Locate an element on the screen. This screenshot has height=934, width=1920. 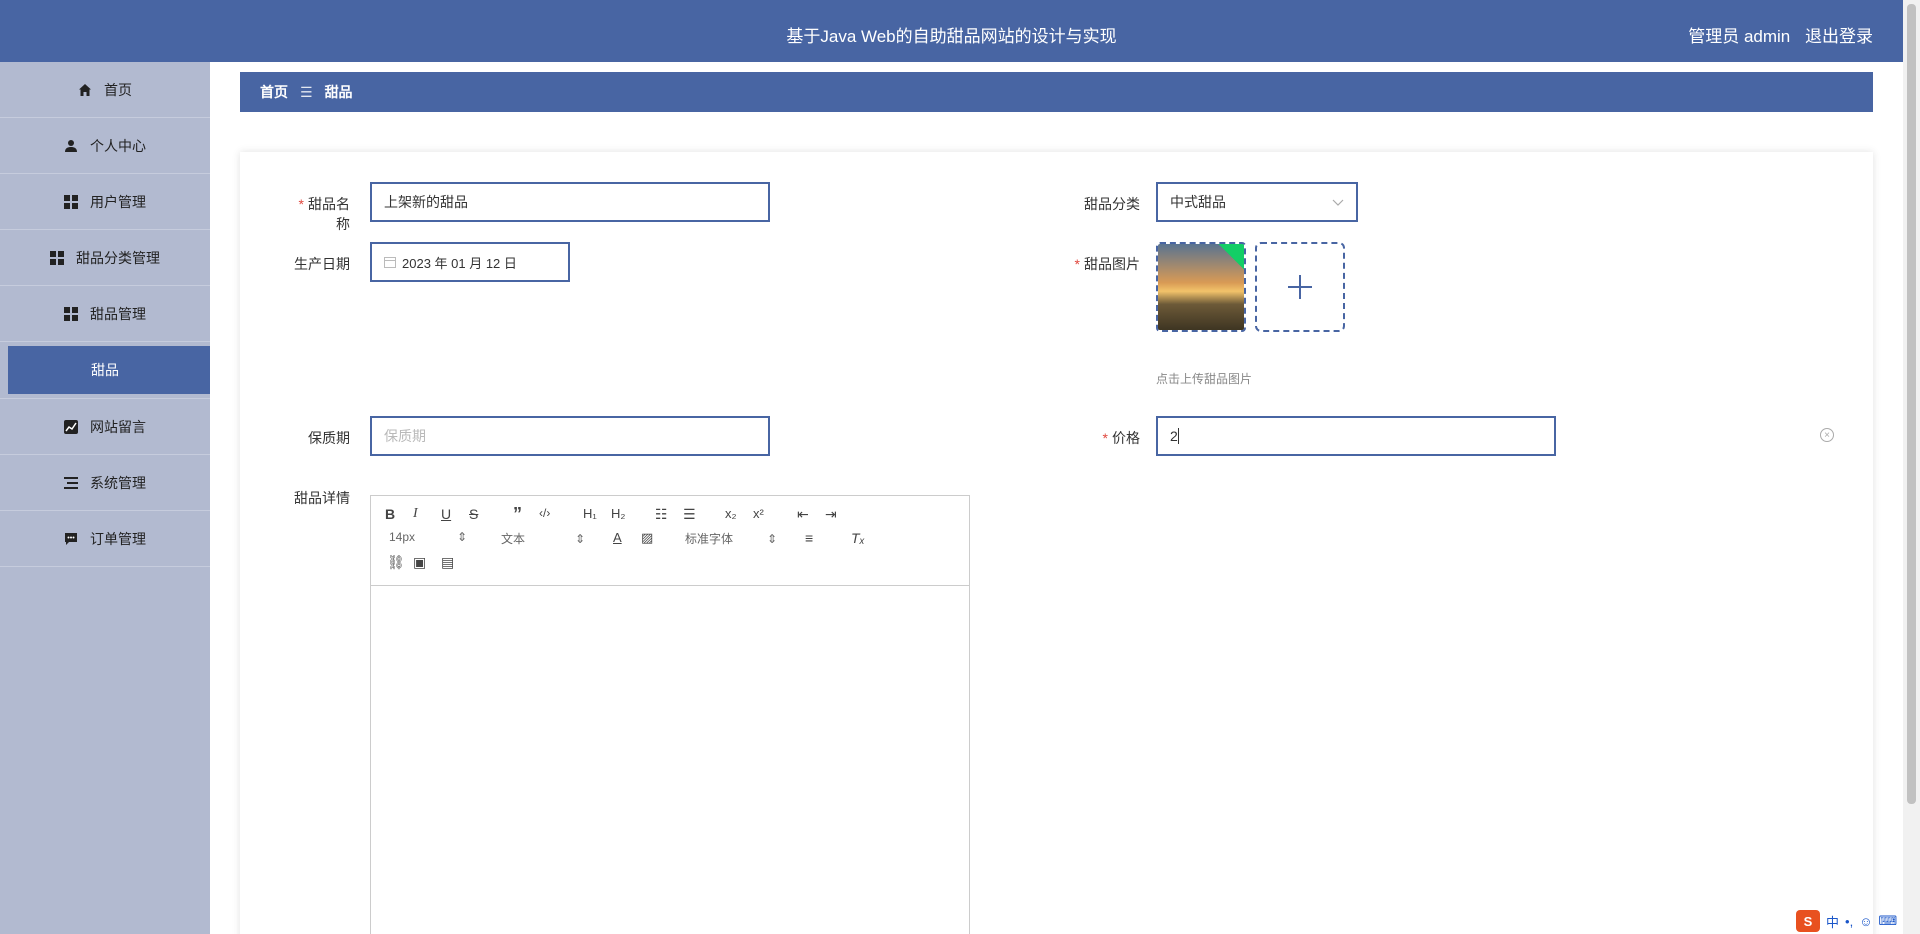
sidebar-submenu: 甜品 is located at coordinates (105, 370).